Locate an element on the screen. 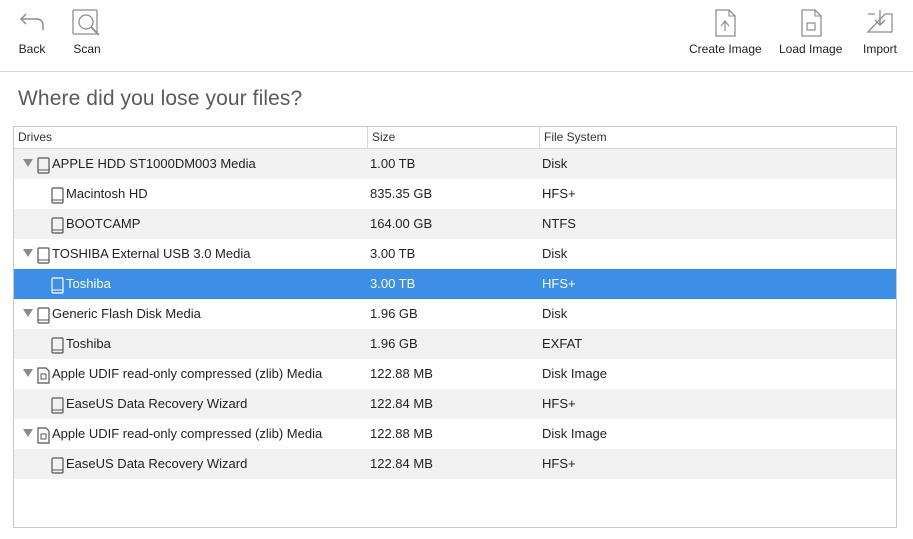  drive-name: Macintosh HD is located at coordinates (107, 193).